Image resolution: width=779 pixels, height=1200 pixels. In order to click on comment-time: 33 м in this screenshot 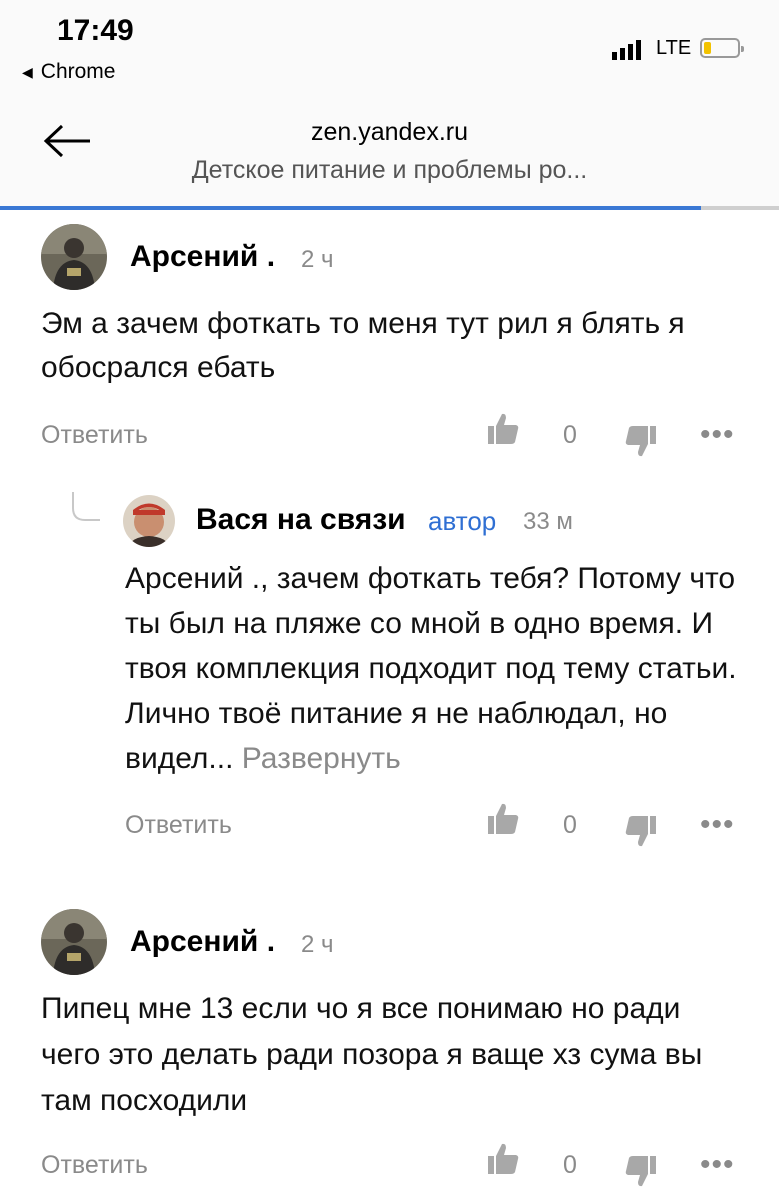, I will do `click(548, 521)`.